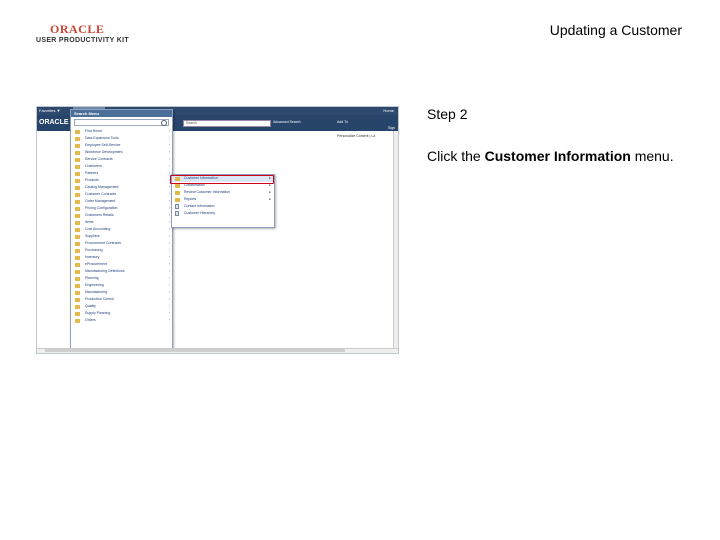  I want to click on instruction-target: Customer Information, so click(557, 156).